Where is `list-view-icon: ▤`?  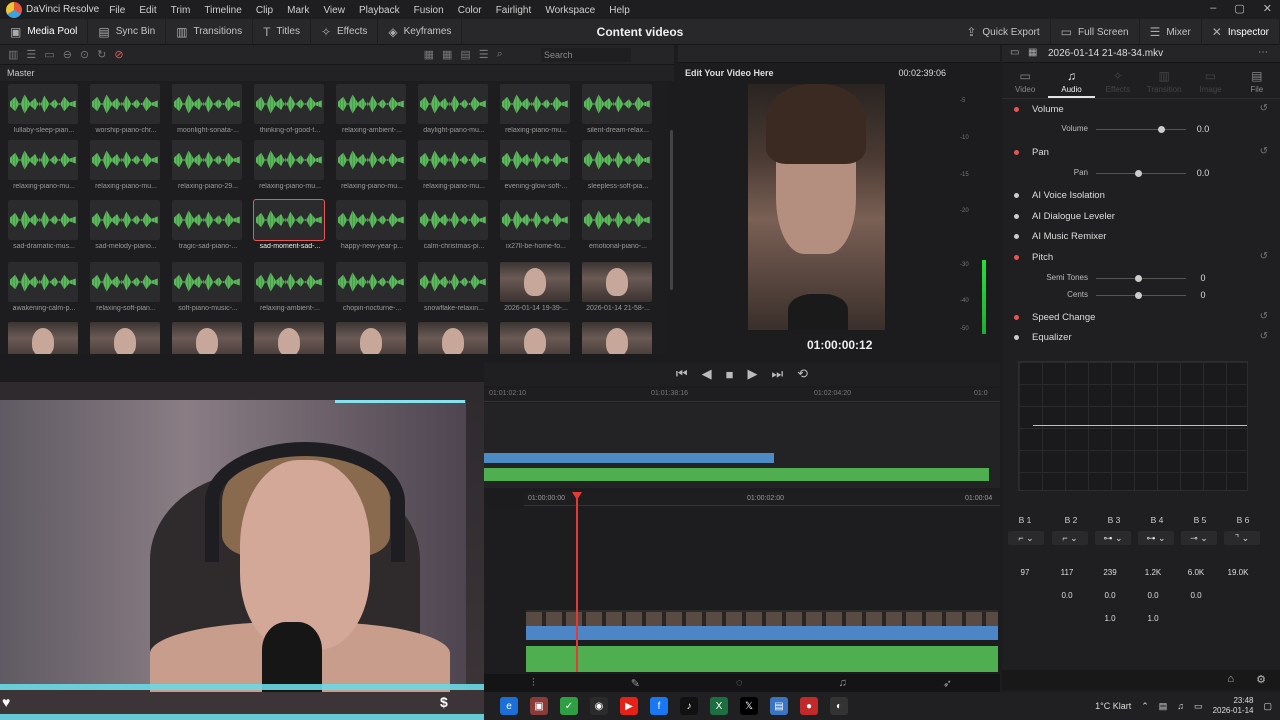
list-view-icon: ▤ is located at coordinates (465, 54).